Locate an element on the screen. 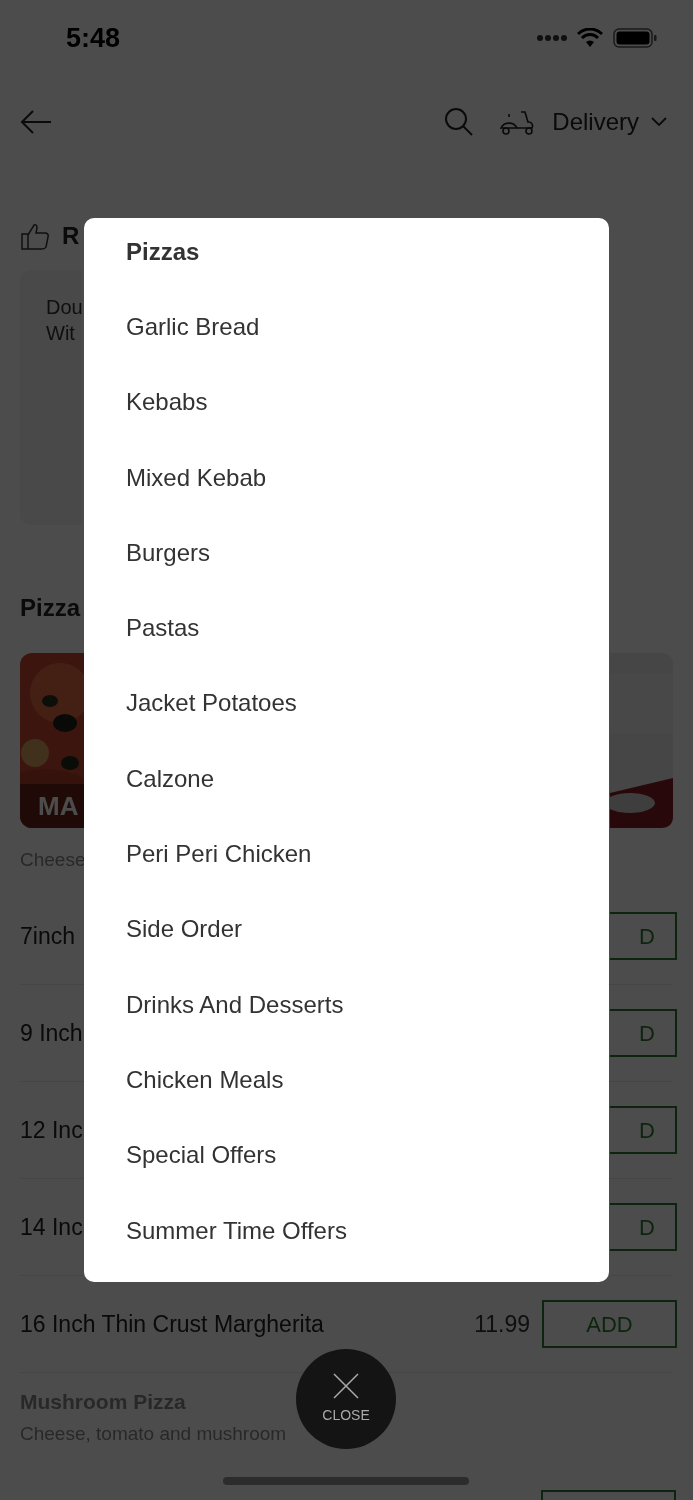 This screenshot has width=693, height=1500. card-text: Dou is located at coordinates (64, 307).